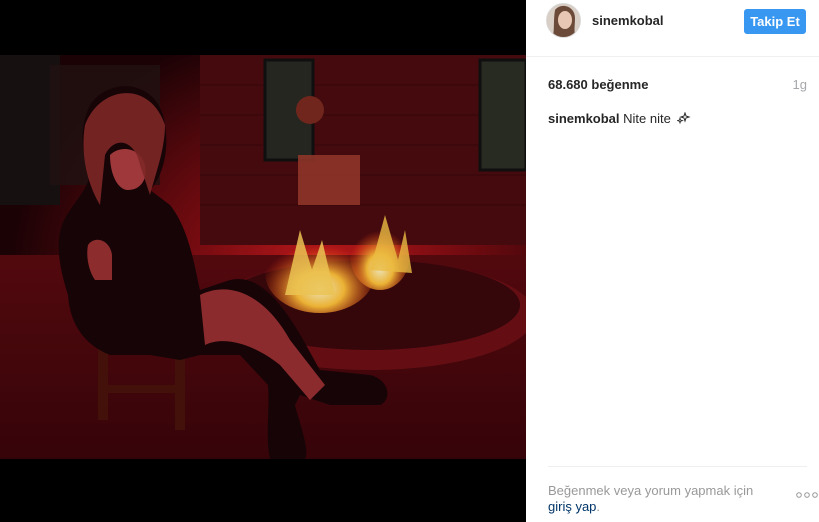 This screenshot has height=522, width=819. Describe the element at coordinates (628, 20) in the screenshot. I see `username-link: sinemkobal` at that location.